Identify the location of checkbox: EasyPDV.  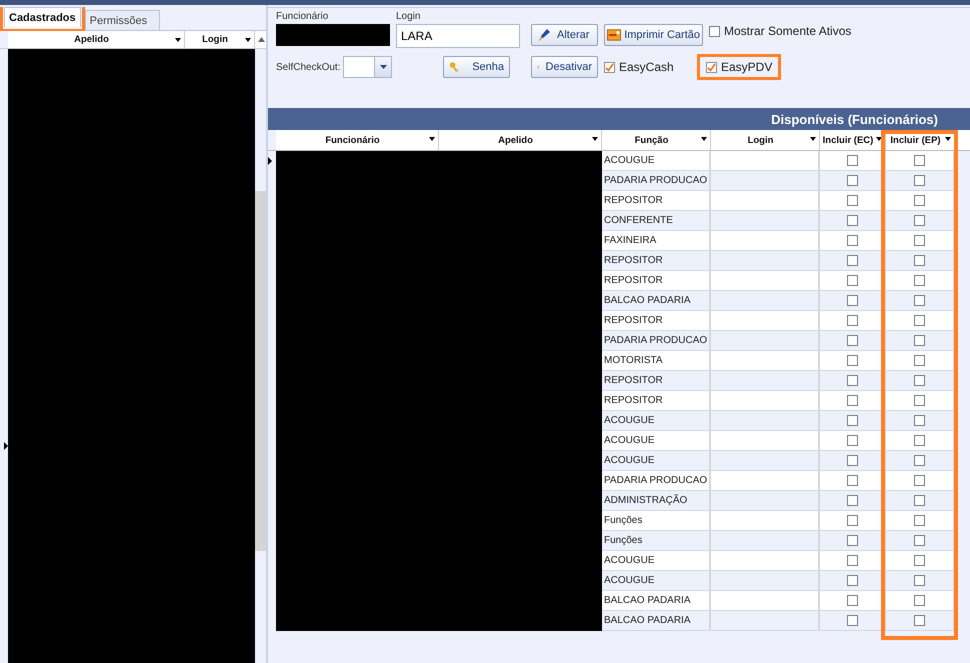
(739, 67).